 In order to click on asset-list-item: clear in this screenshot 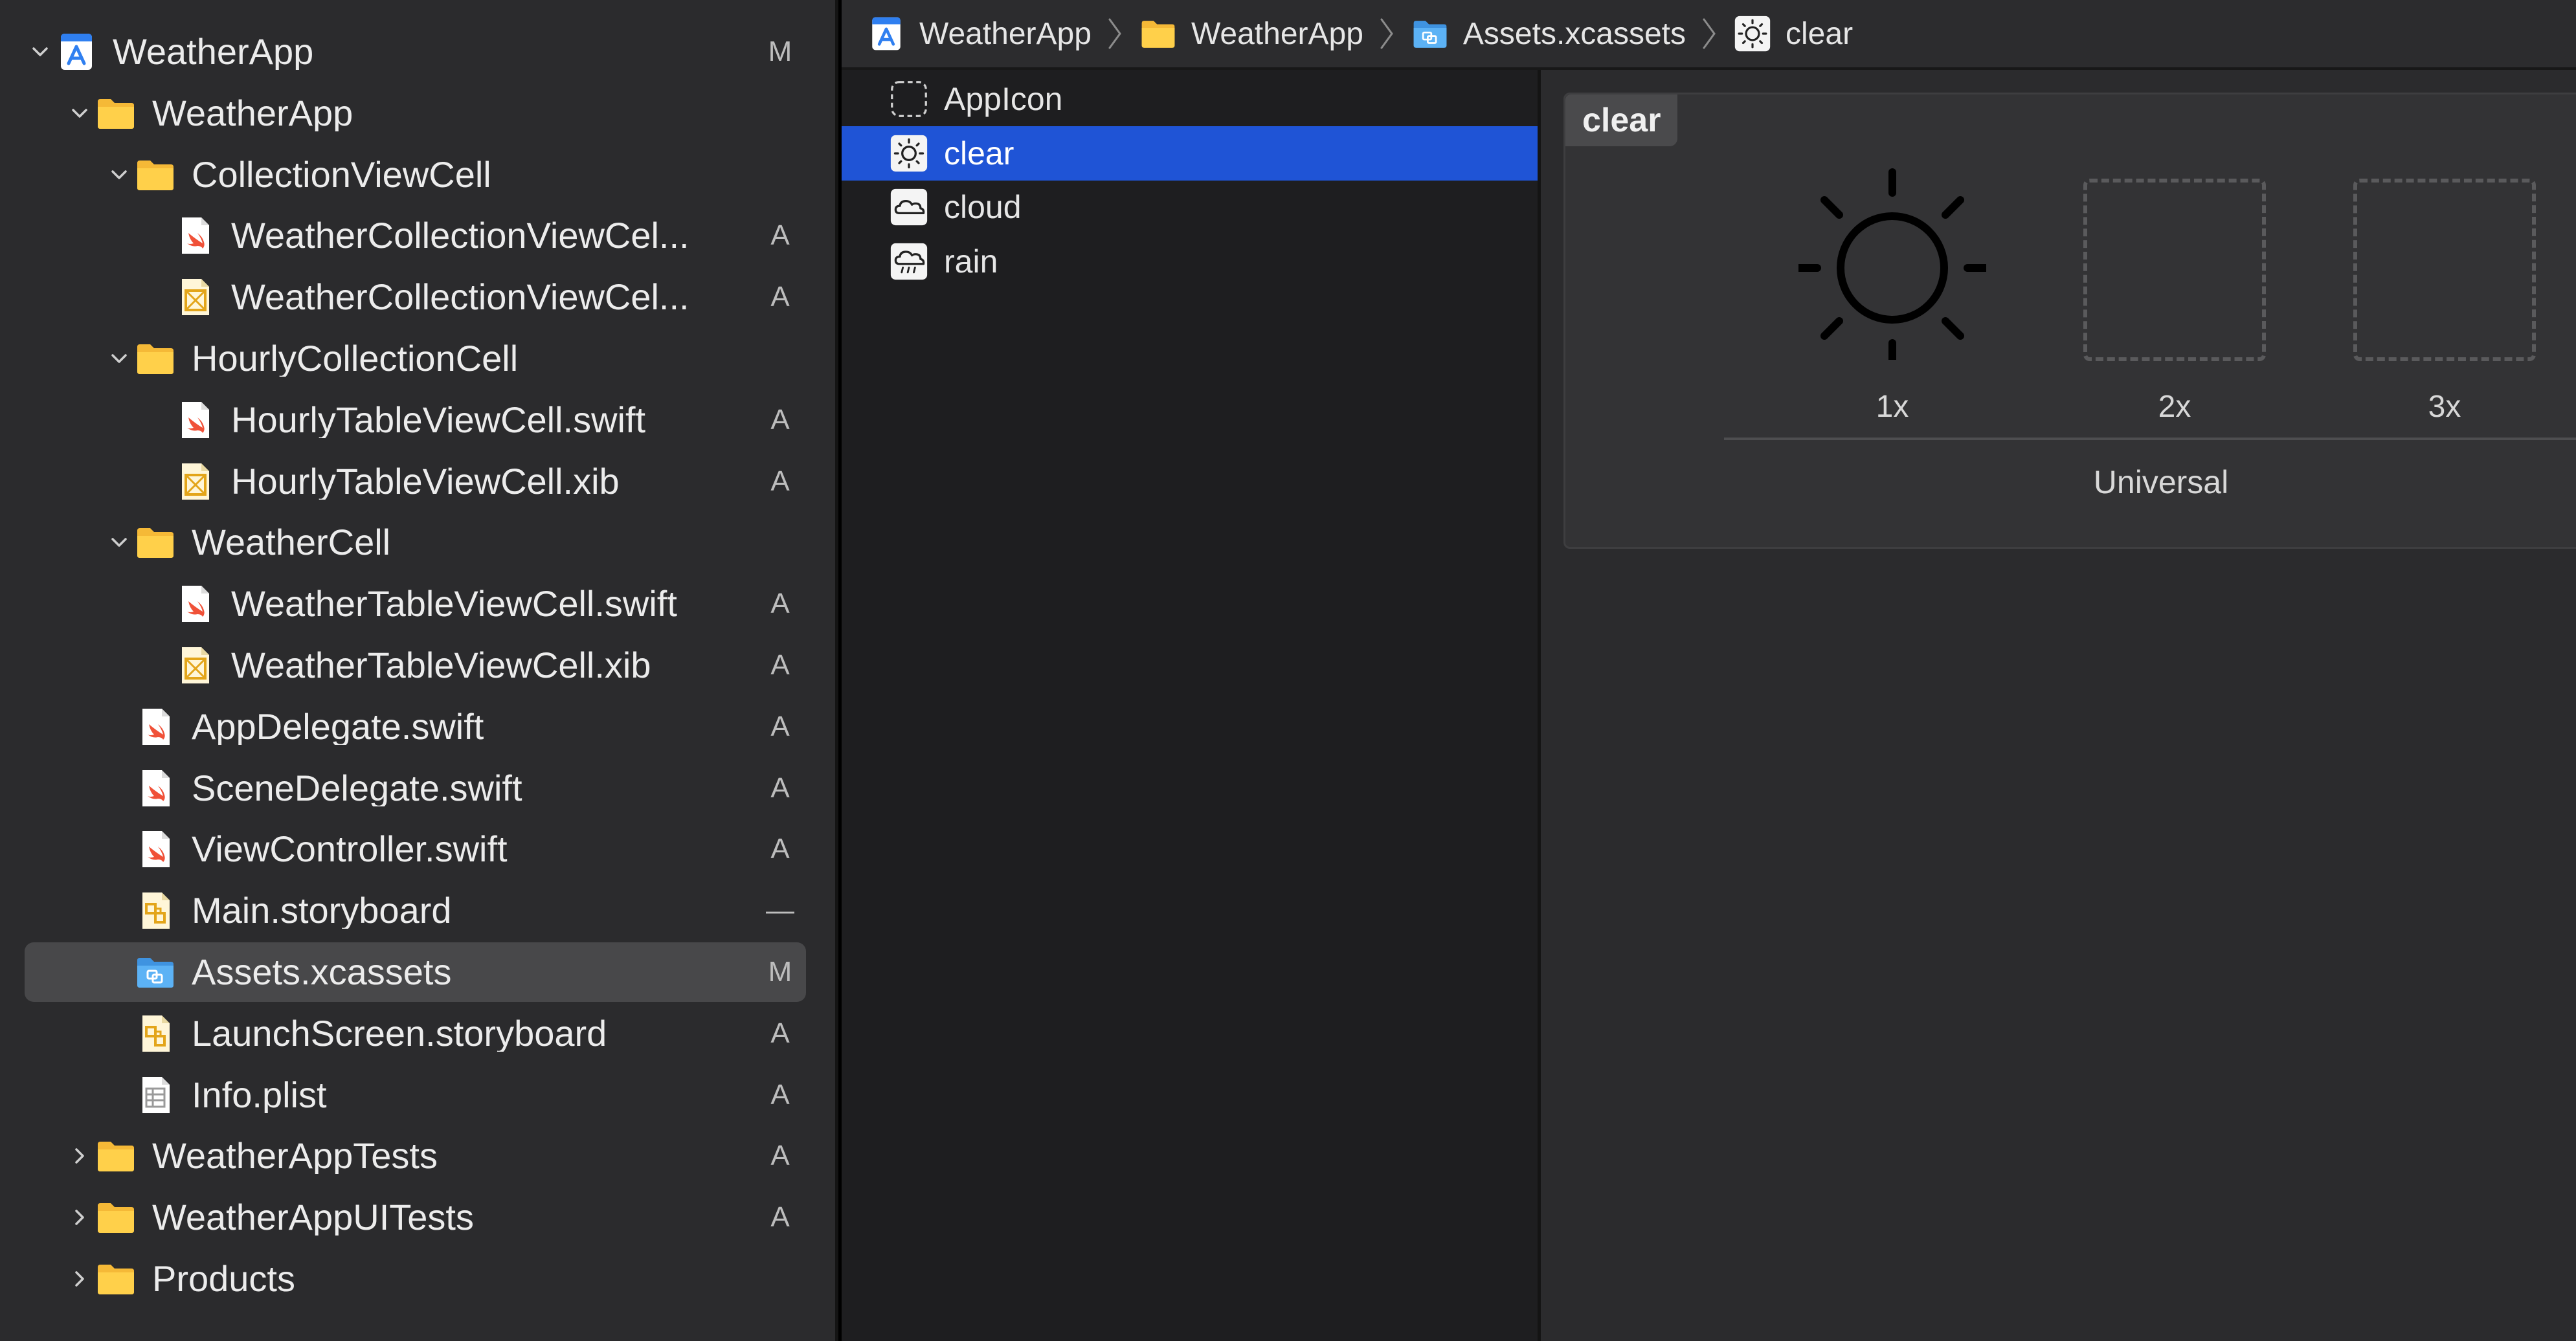, I will do `click(1190, 153)`.